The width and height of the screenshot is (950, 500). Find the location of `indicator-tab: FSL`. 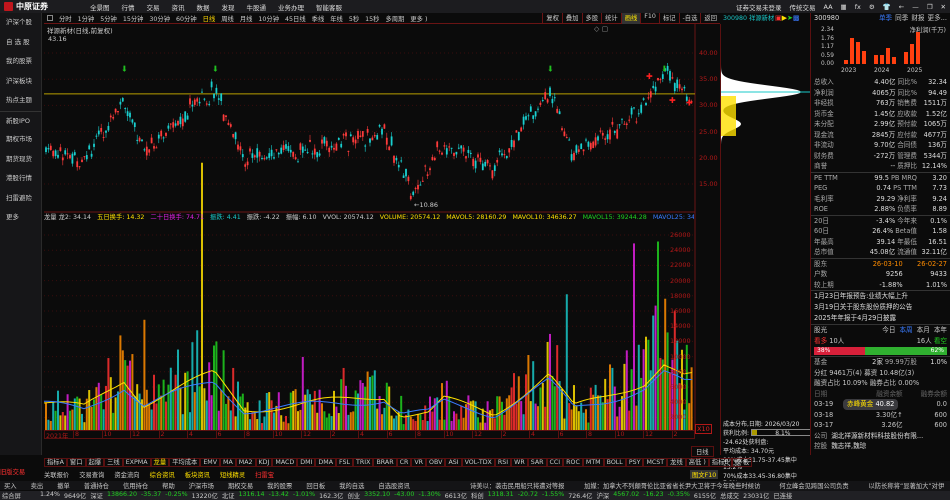

indicator-tab: FSL is located at coordinates (345, 462).